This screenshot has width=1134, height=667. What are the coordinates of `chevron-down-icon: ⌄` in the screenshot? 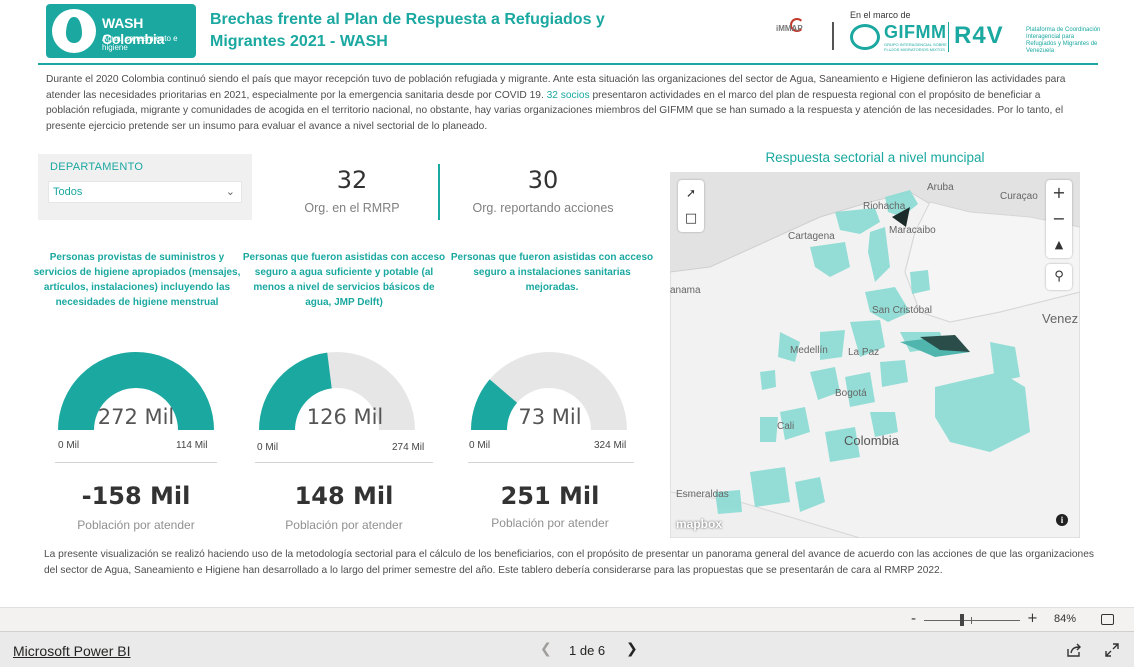 It's located at (230, 191).